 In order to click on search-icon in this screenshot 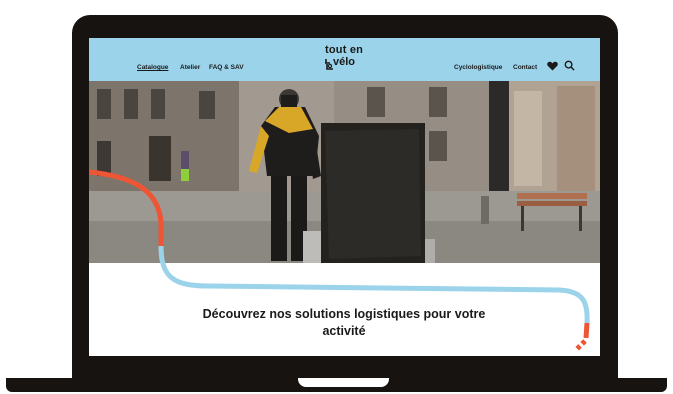, I will do `click(569, 65)`.